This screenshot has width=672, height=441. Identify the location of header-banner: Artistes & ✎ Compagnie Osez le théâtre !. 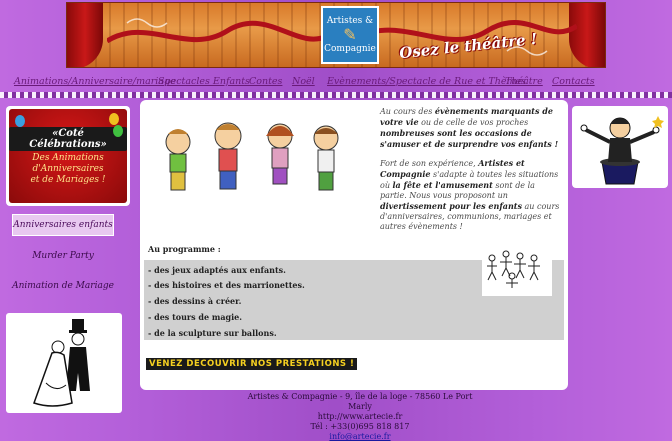
(336, 35).